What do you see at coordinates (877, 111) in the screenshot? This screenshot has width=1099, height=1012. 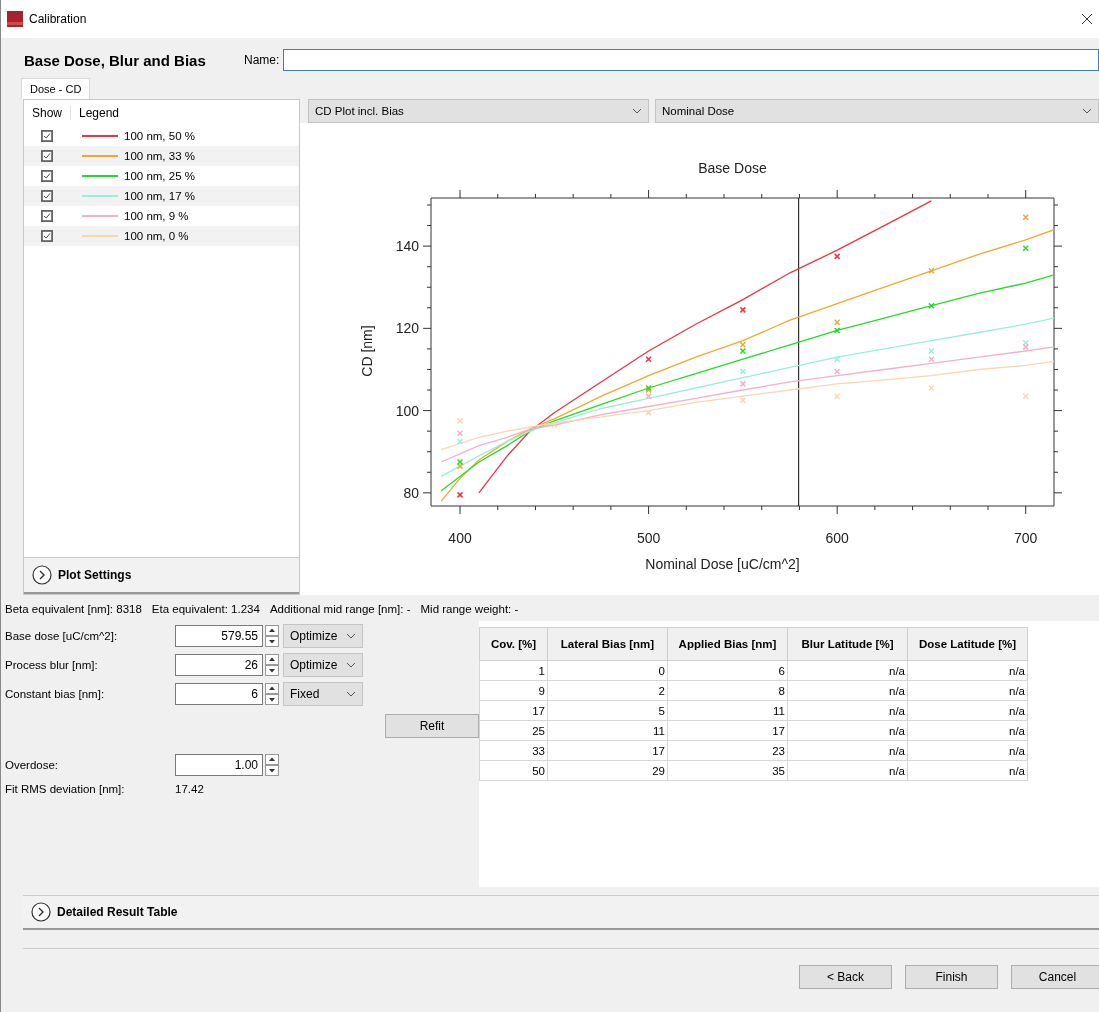 I see `x-axis-dropdown: Nominal Dose` at bounding box center [877, 111].